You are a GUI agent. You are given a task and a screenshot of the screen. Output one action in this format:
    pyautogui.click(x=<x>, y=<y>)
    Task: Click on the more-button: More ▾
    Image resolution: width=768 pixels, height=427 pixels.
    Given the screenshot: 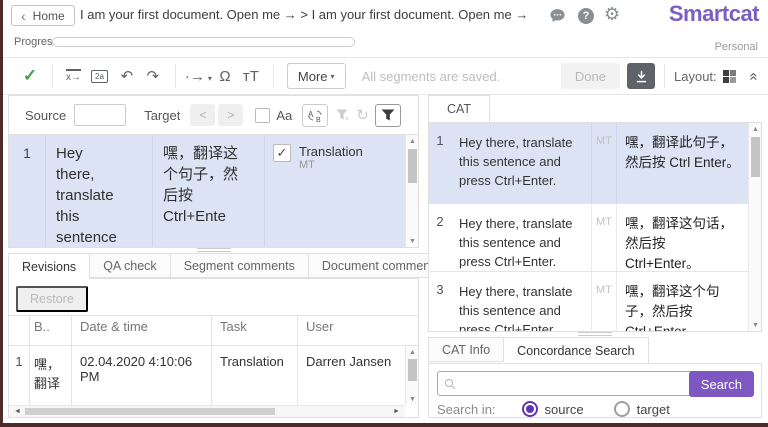 What is the action you would take?
    pyautogui.click(x=316, y=76)
    